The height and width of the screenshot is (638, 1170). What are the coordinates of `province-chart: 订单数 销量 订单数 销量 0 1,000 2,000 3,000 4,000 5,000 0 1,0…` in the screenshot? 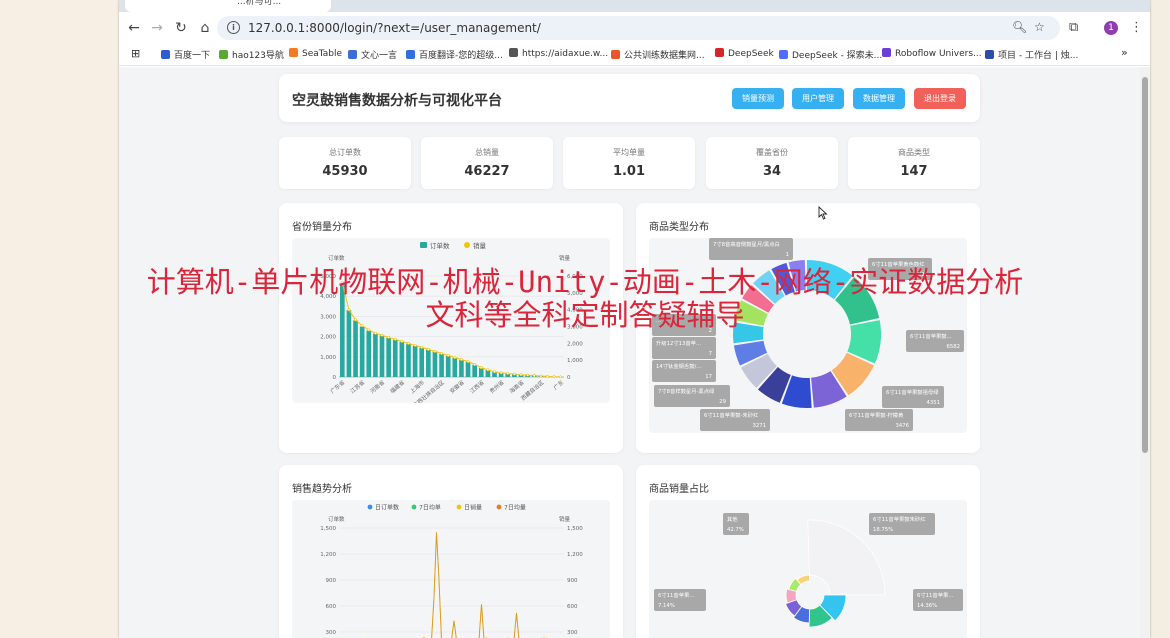 It's located at (451, 323).